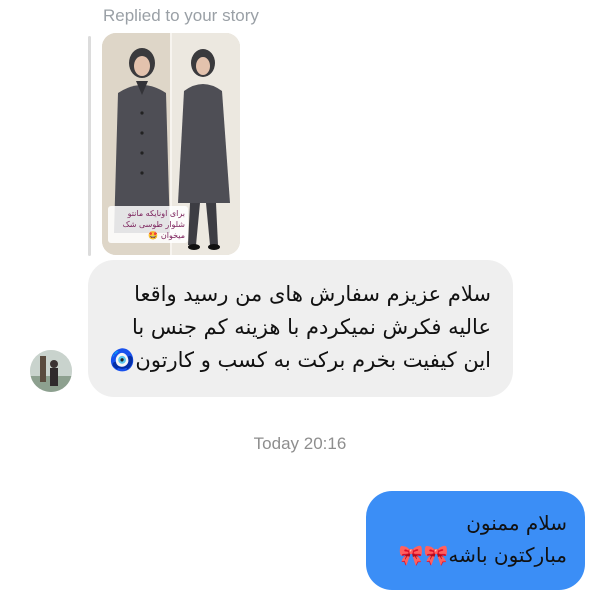  I want to click on sender-avatar, so click(51, 371).